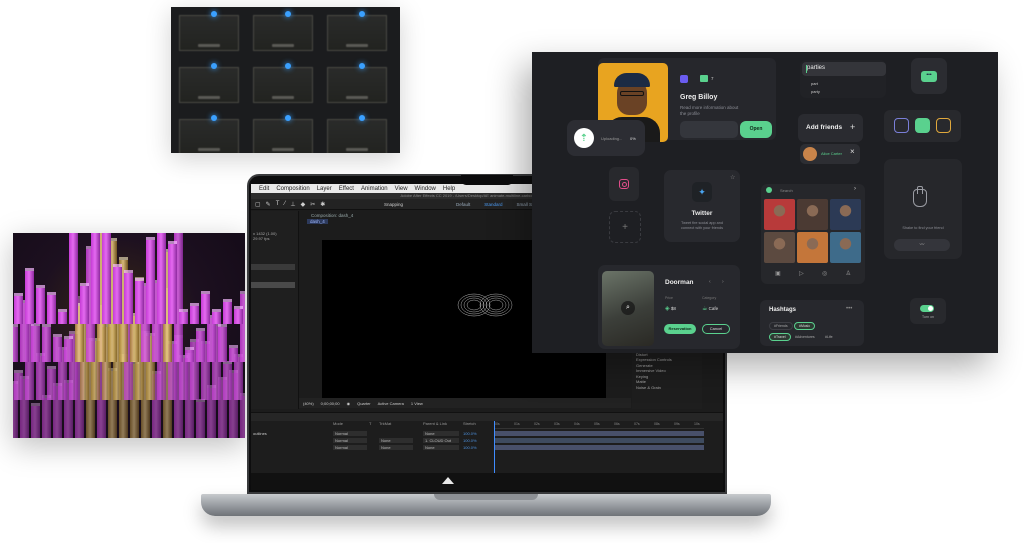  I want to click on menu-item-edit: Edit, so click(264, 189).